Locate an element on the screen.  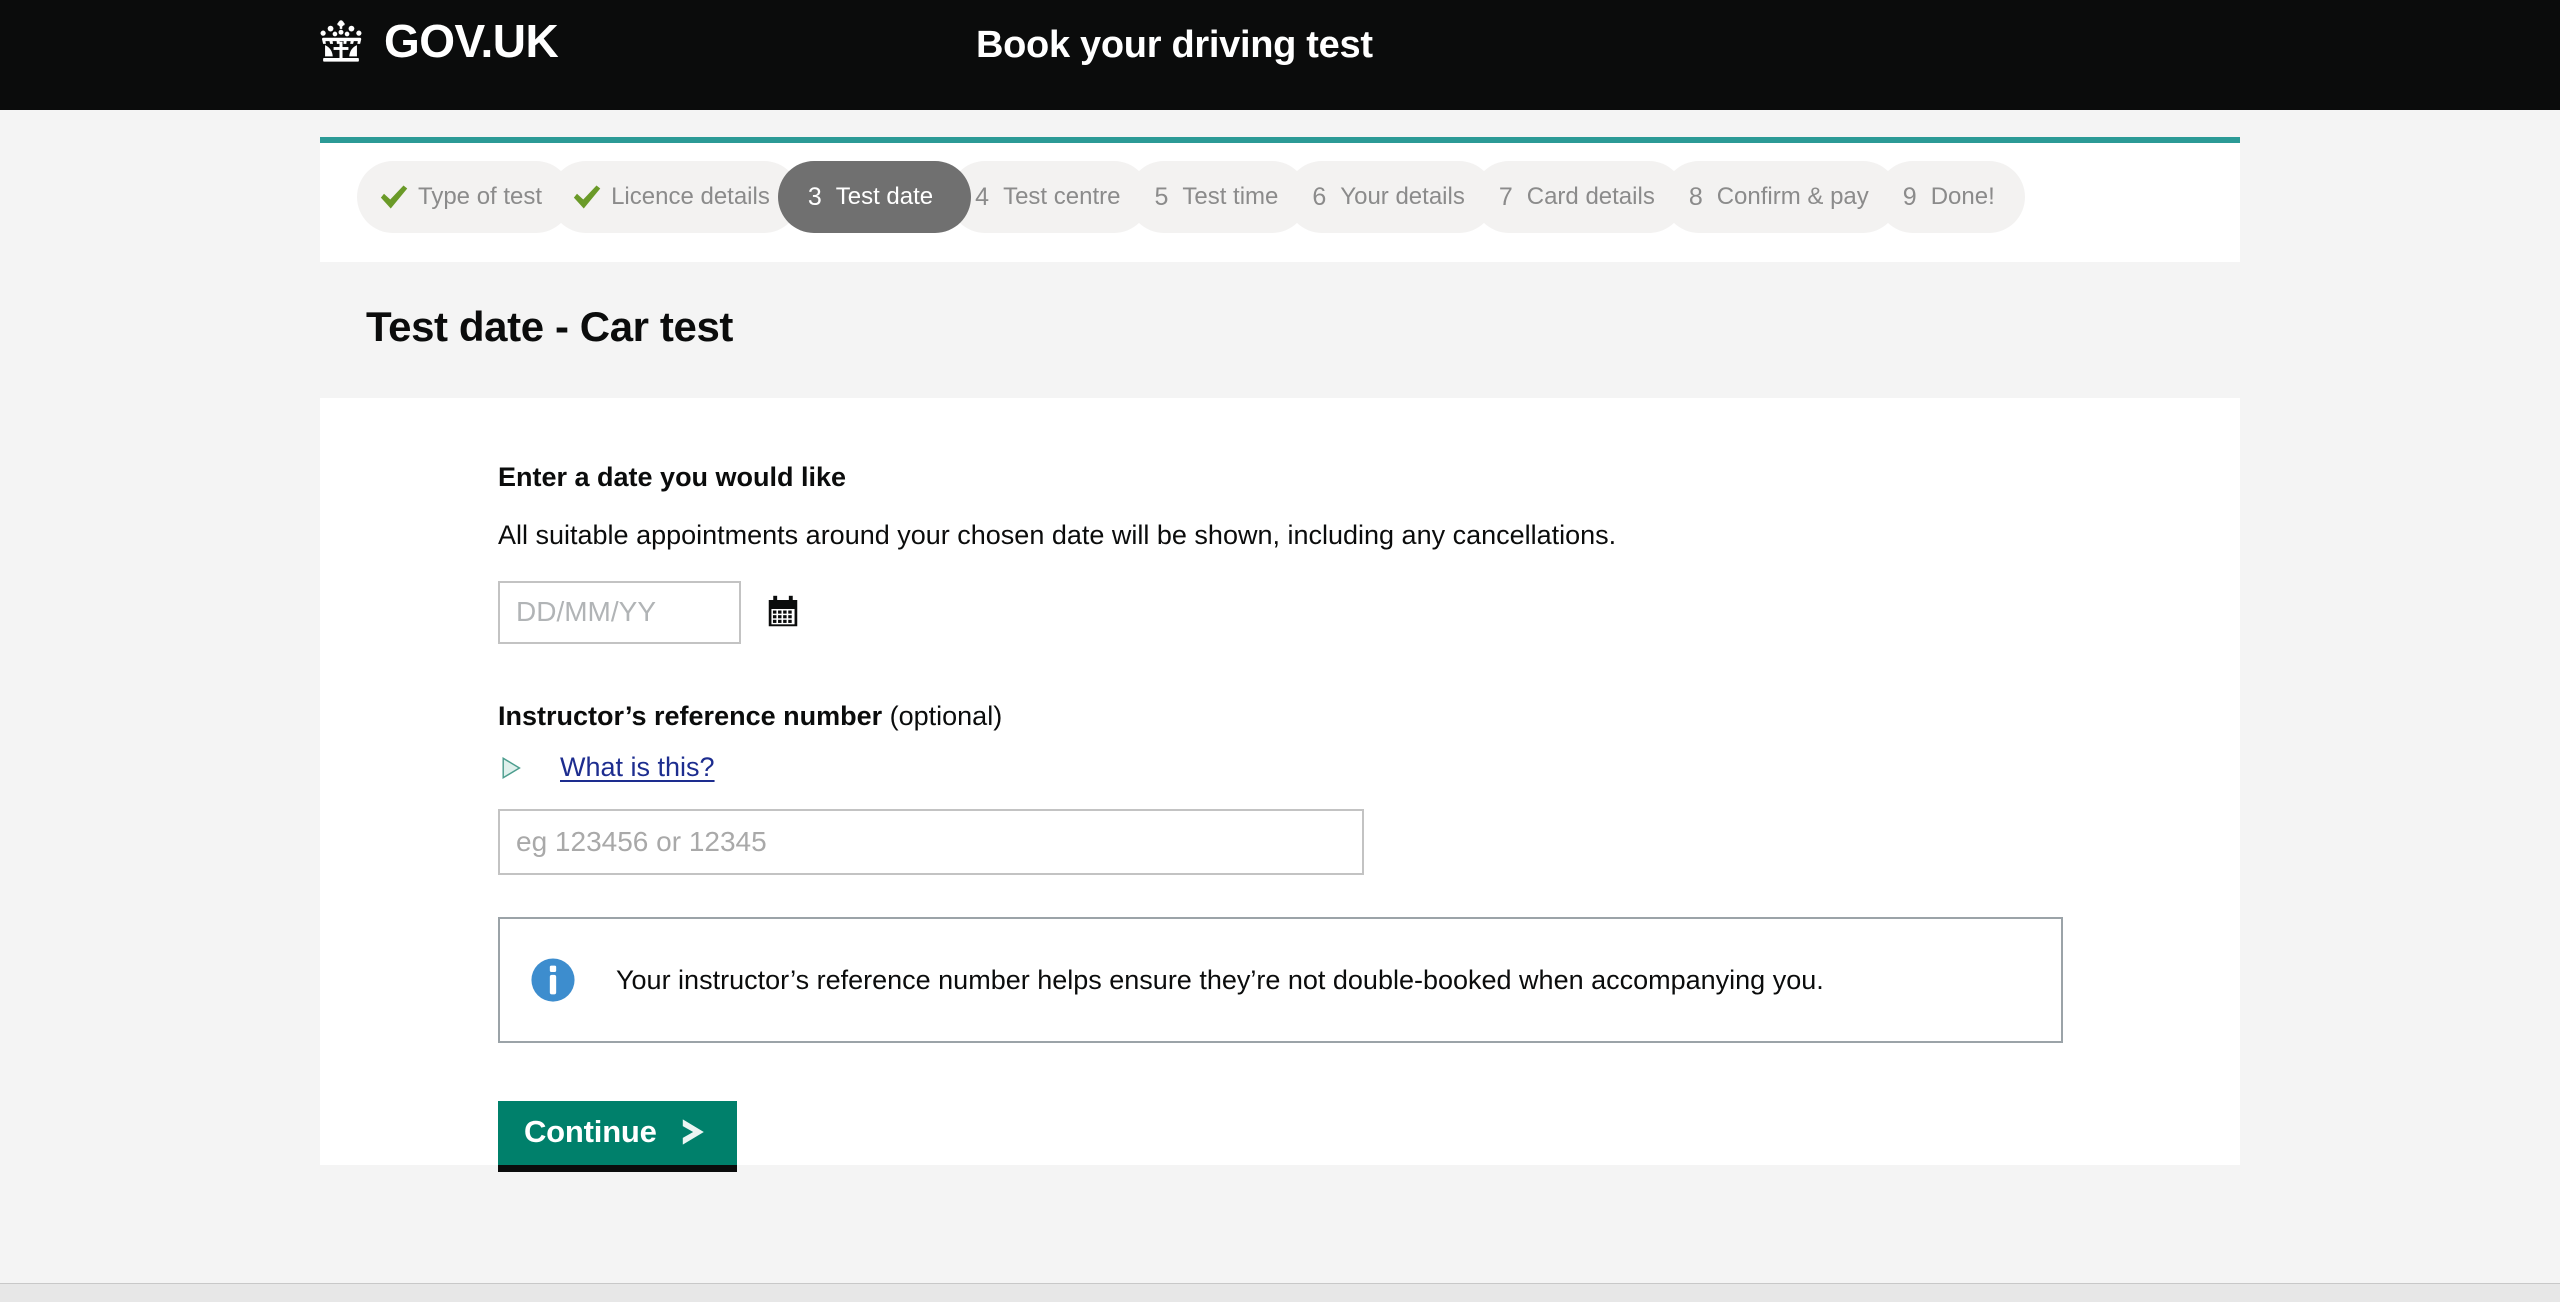
progress-step-test-date: 3 Test date is located at coordinates (874, 197).